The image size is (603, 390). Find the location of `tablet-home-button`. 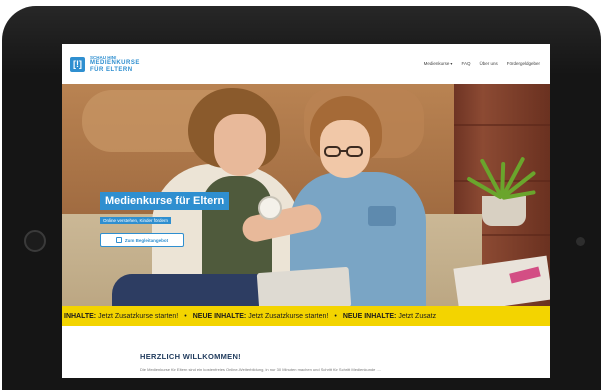

tablet-home-button is located at coordinates (35, 241).